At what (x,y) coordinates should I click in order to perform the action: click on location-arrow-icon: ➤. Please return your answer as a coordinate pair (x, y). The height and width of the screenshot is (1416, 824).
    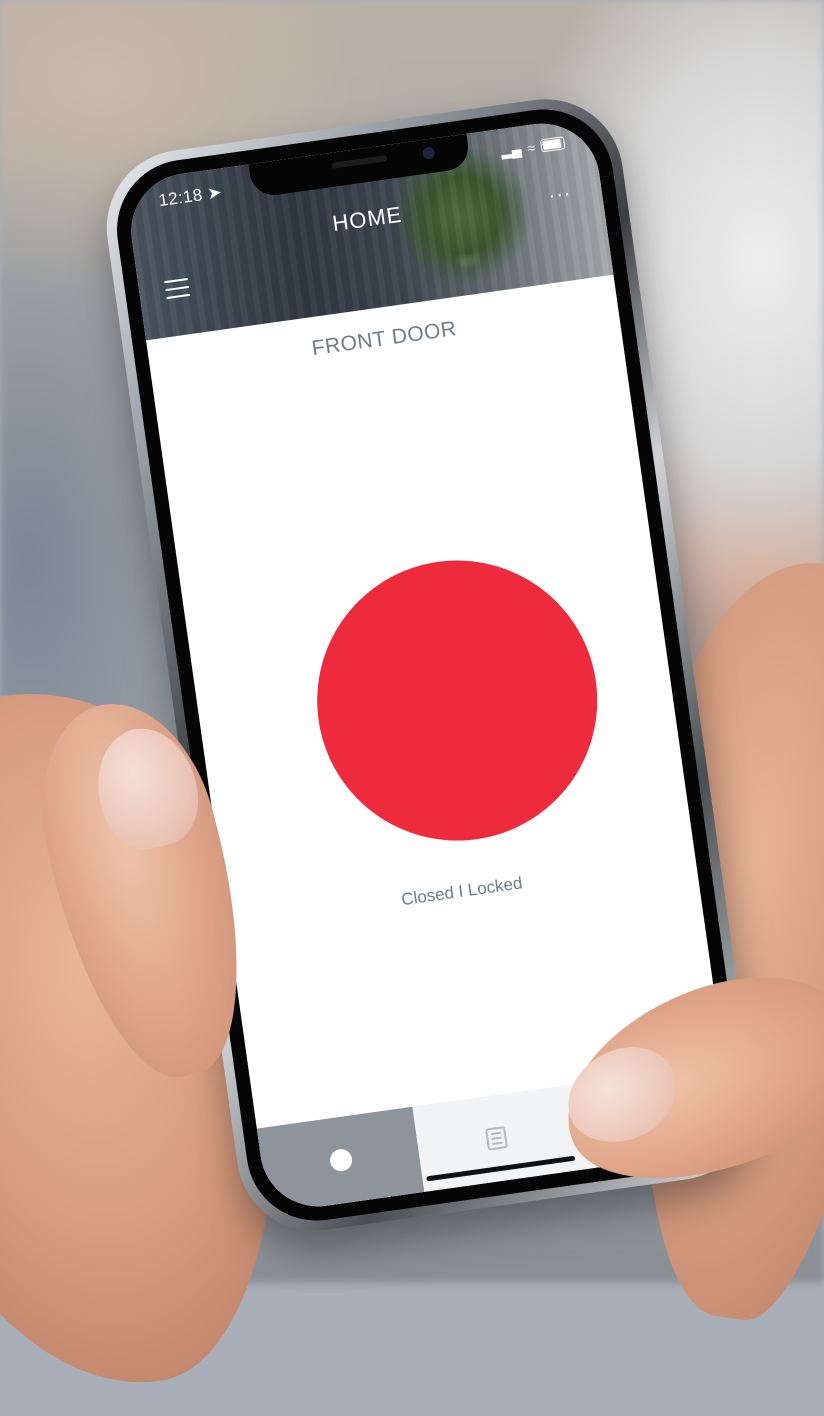
    Looking at the image, I should click on (215, 193).